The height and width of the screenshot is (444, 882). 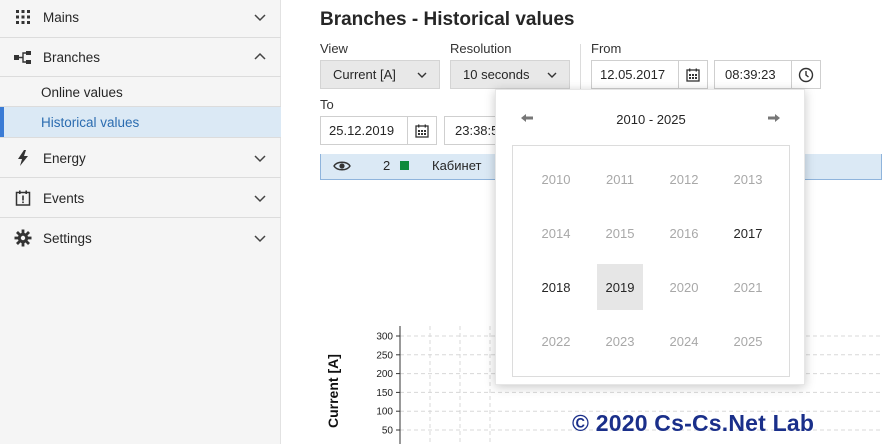 What do you see at coordinates (477, 130) in the screenshot?
I see `to-time-value: 23:38:5` at bounding box center [477, 130].